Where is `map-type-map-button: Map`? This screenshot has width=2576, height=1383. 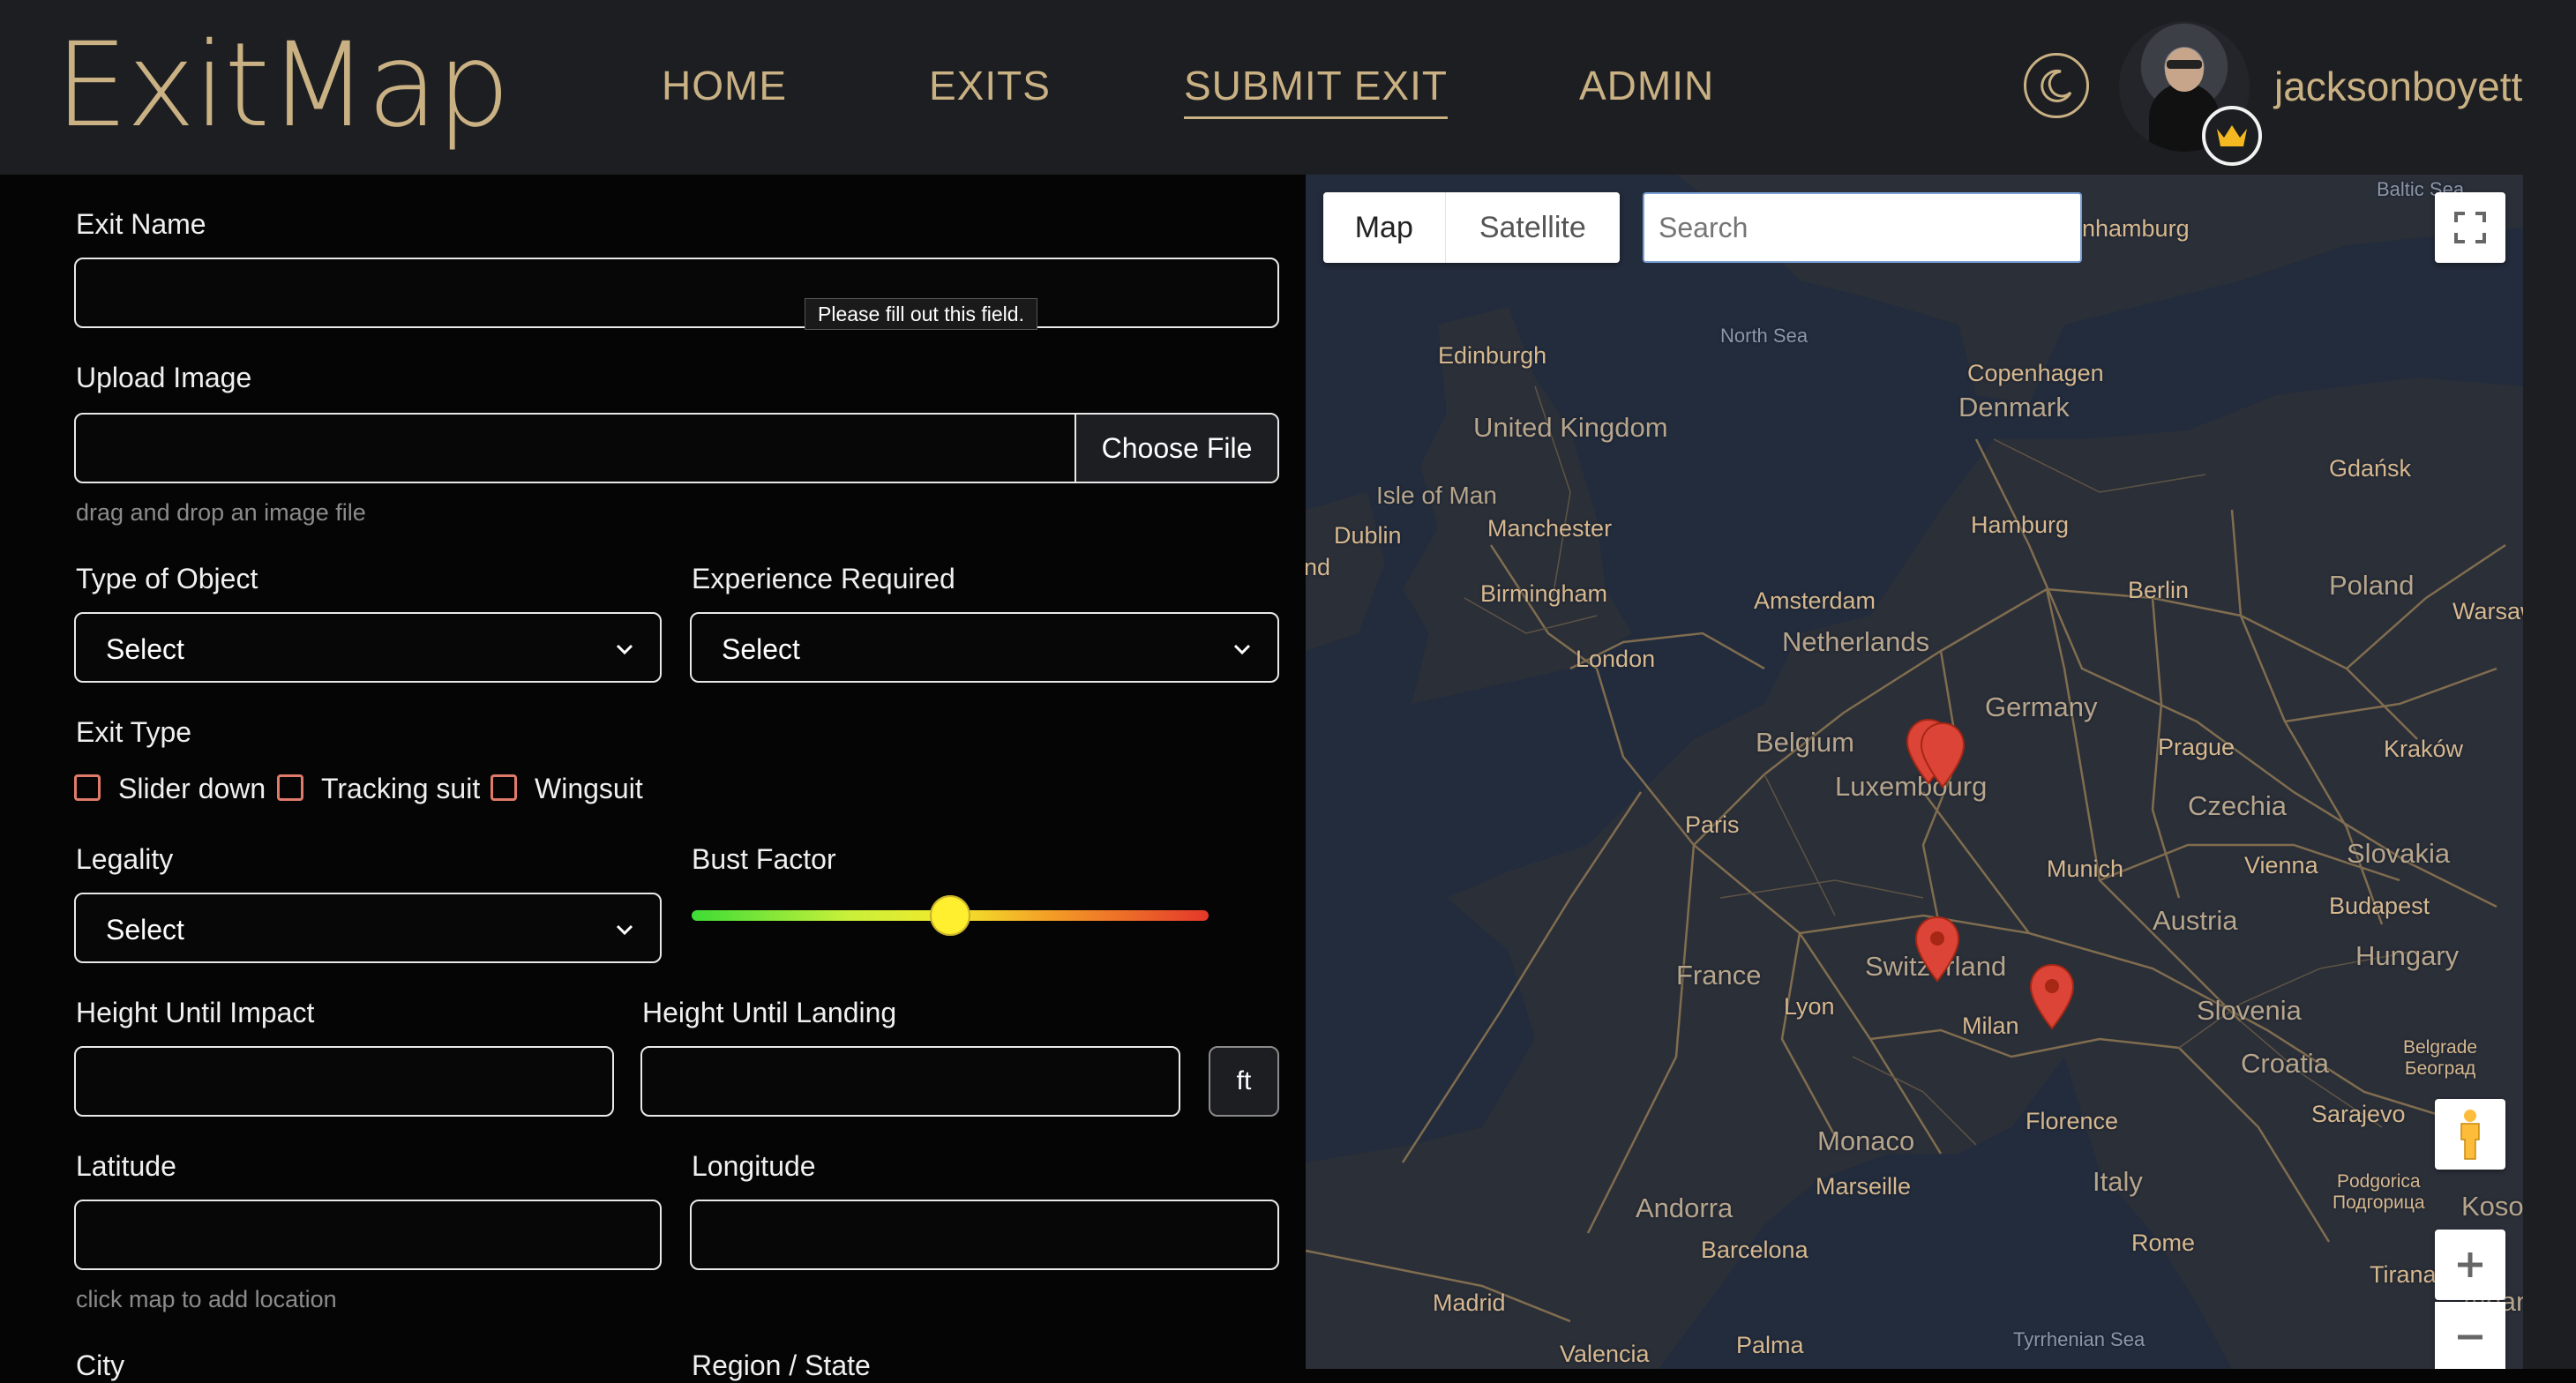
map-type-map-button: Map is located at coordinates (1384, 227).